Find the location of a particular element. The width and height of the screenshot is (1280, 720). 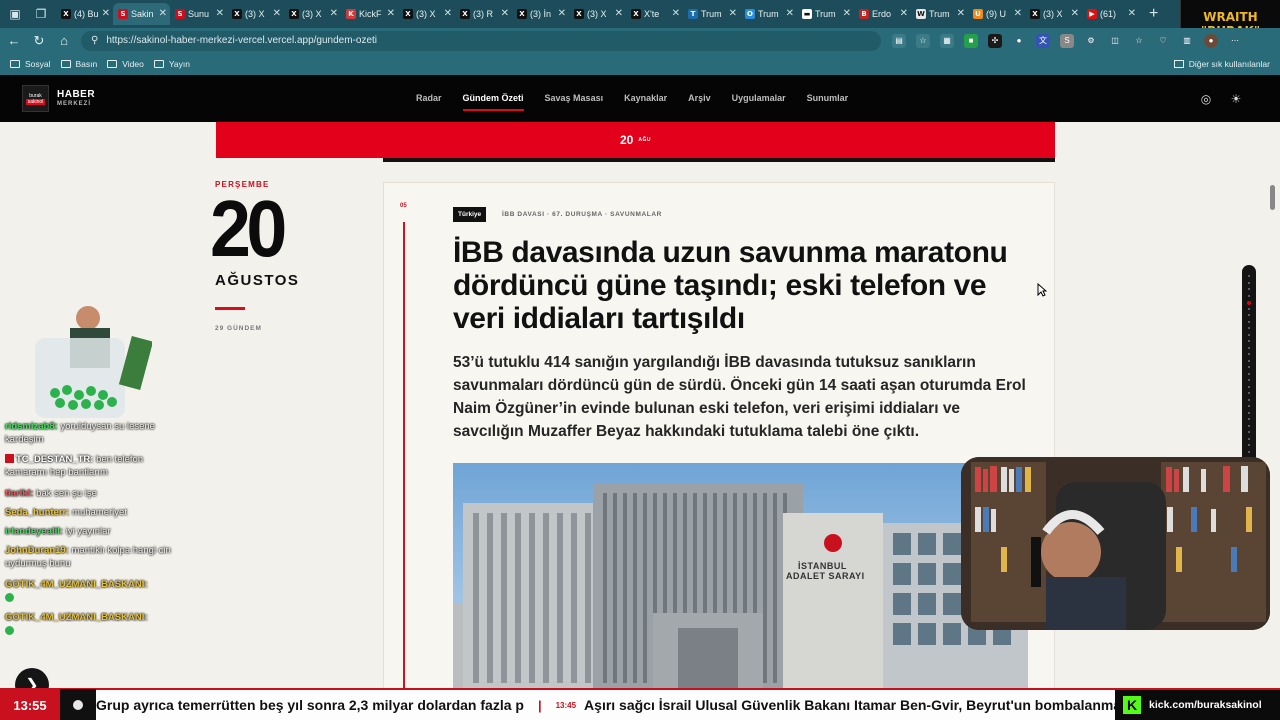

tab-menu-icon: ▣ is located at coordinates (15, 14).